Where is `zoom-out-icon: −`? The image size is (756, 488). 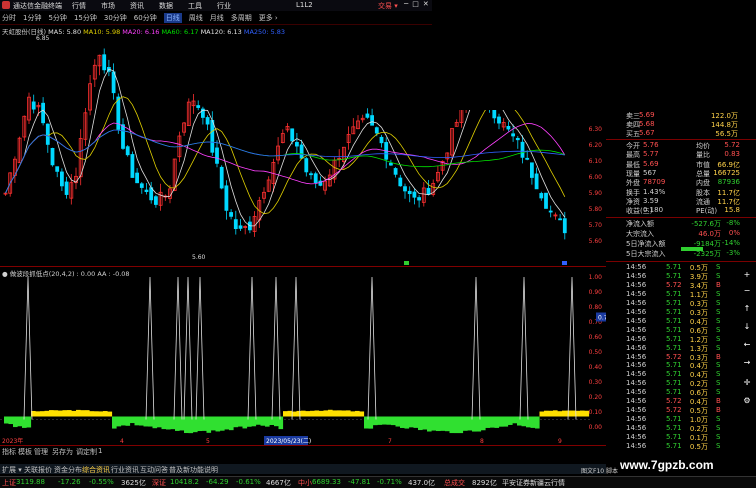 zoom-out-icon: − is located at coordinates (747, 291).